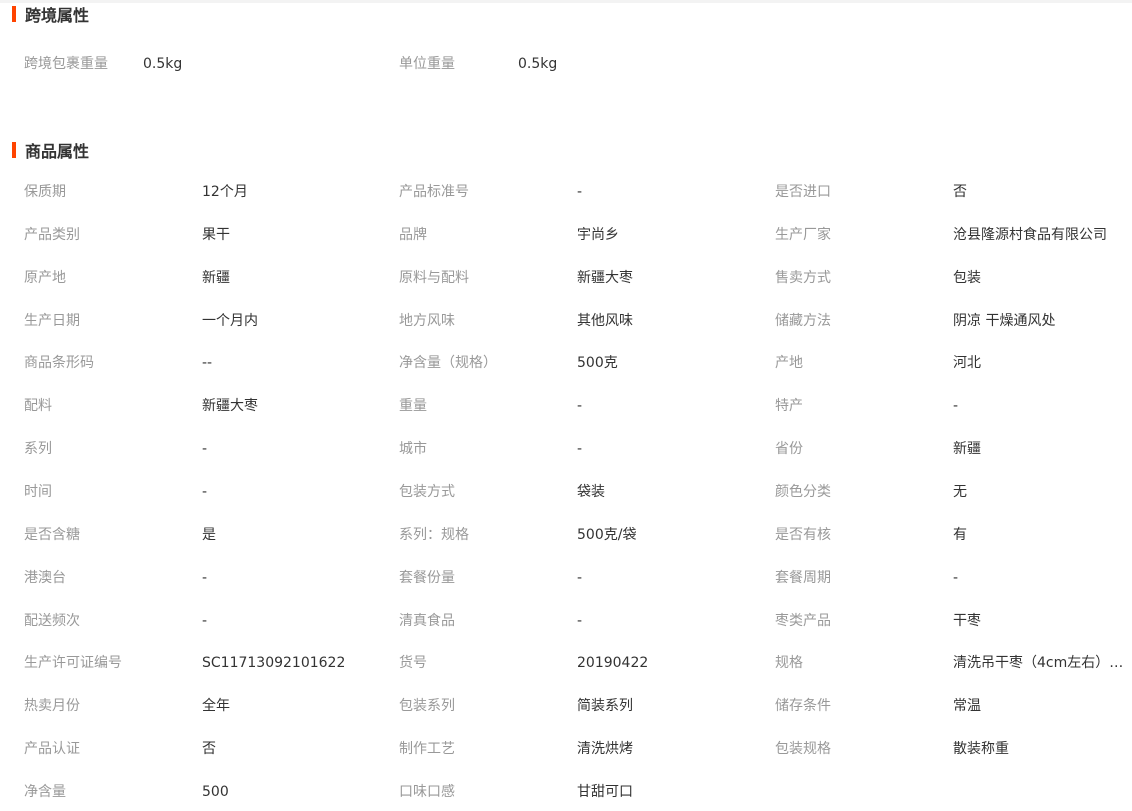 Image resolution: width=1132 pixels, height=811 pixels. I want to click on attribute-item: 省份 新疆, so click(952, 449).